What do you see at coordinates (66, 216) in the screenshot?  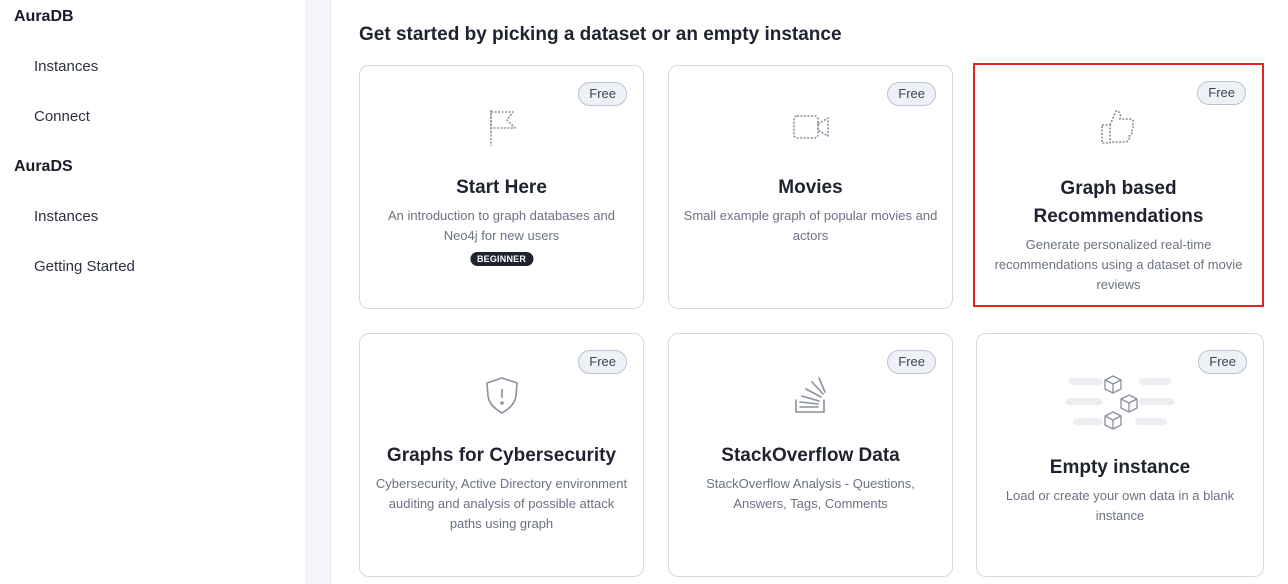 I see `sidebar-item-aurads-instances: Instances` at bounding box center [66, 216].